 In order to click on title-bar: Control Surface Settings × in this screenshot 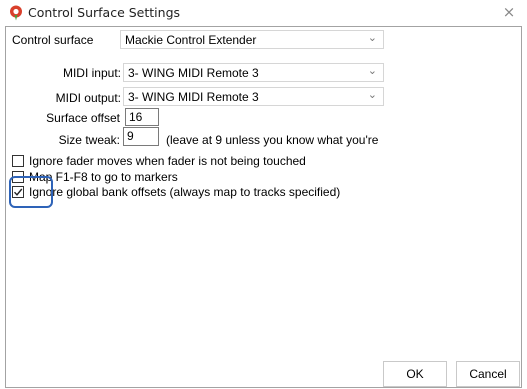, I will do `click(263, 13)`.